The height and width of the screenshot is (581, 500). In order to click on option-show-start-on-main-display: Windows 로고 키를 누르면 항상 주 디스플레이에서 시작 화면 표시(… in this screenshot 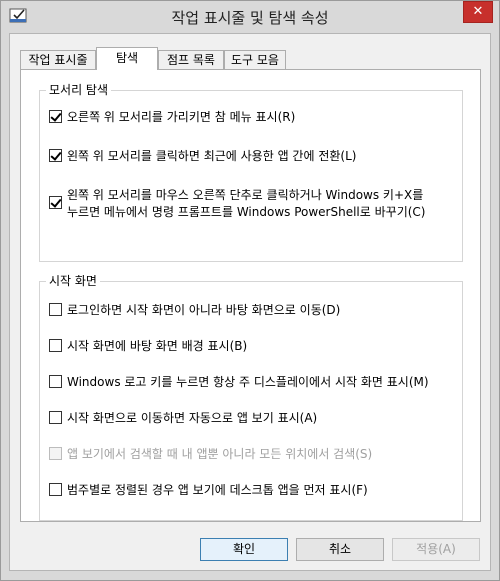, I will do `click(251, 382)`.